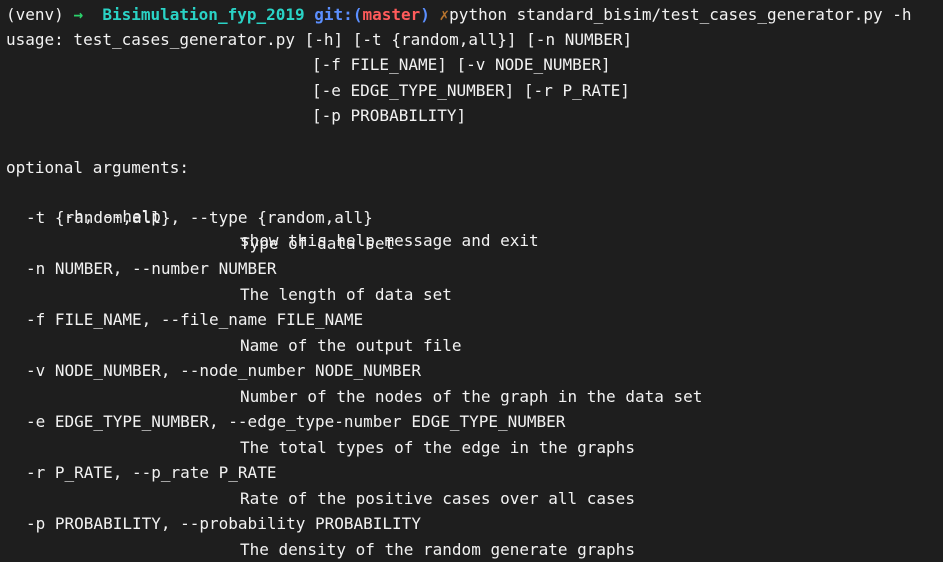 This screenshot has height=562, width=943. Describe the element at coordinates (199, 217) in the screenshot. I see `argument-flag: -t {random,all}, --type {random,all}` at that location.